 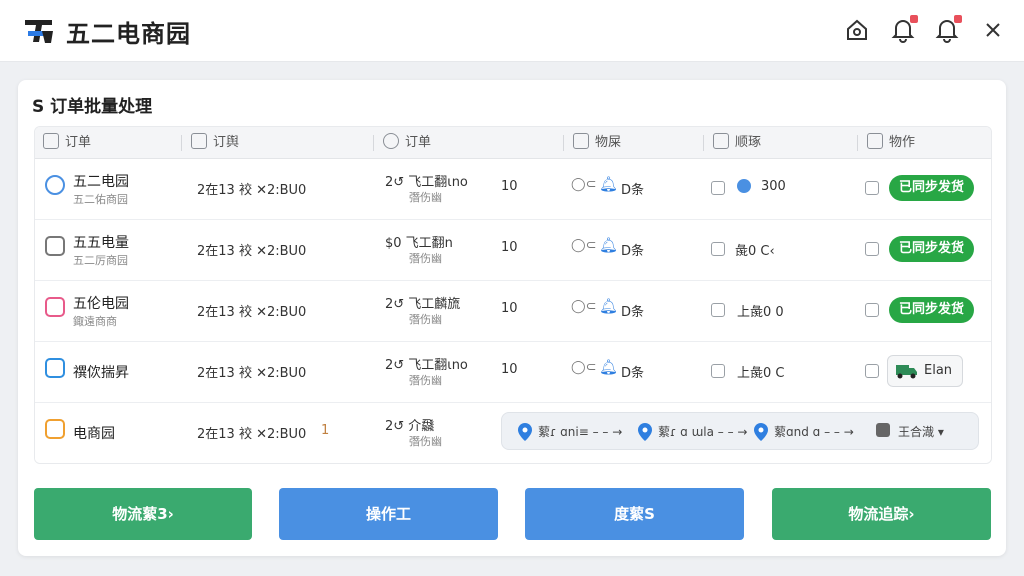 I want to click on coin-icon, so click(x=744, y=186).